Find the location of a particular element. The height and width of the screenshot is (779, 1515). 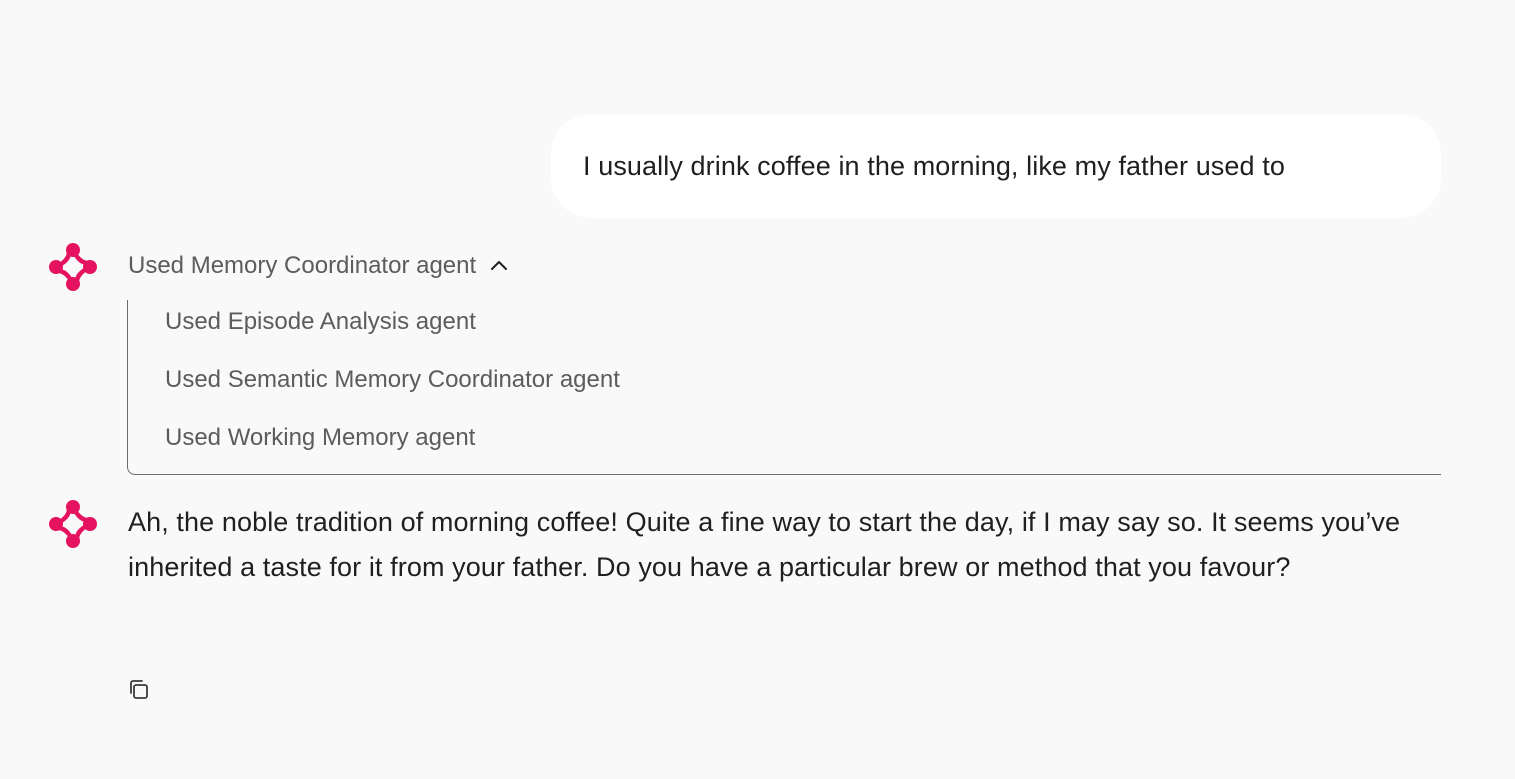

tool-item-semantic-memory: Used Semantic Memory Coordinator agent is located at coordinates (392, 380).